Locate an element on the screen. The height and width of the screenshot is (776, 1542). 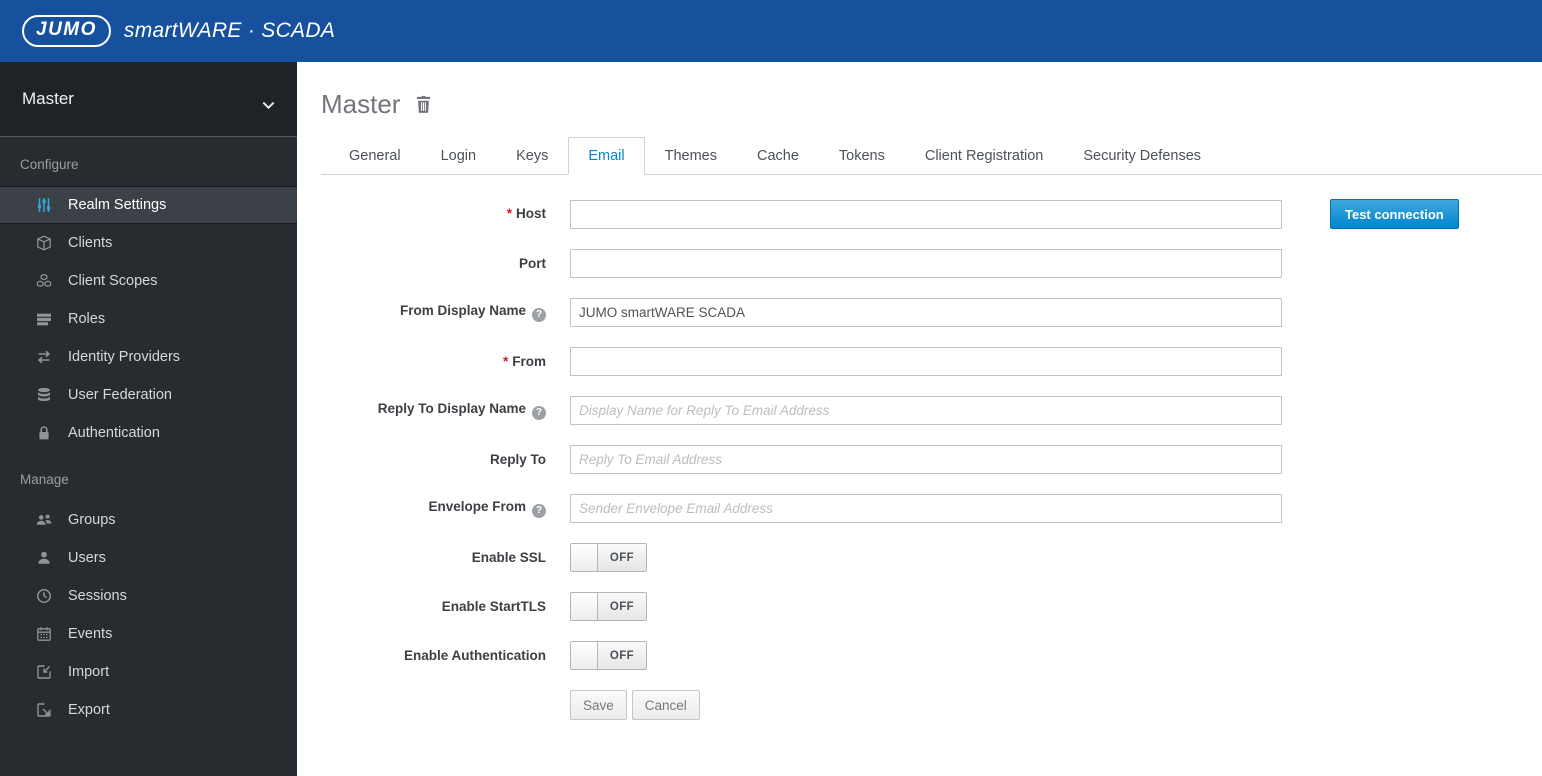
field-label-text: Port is located at coordinates (532, 263).